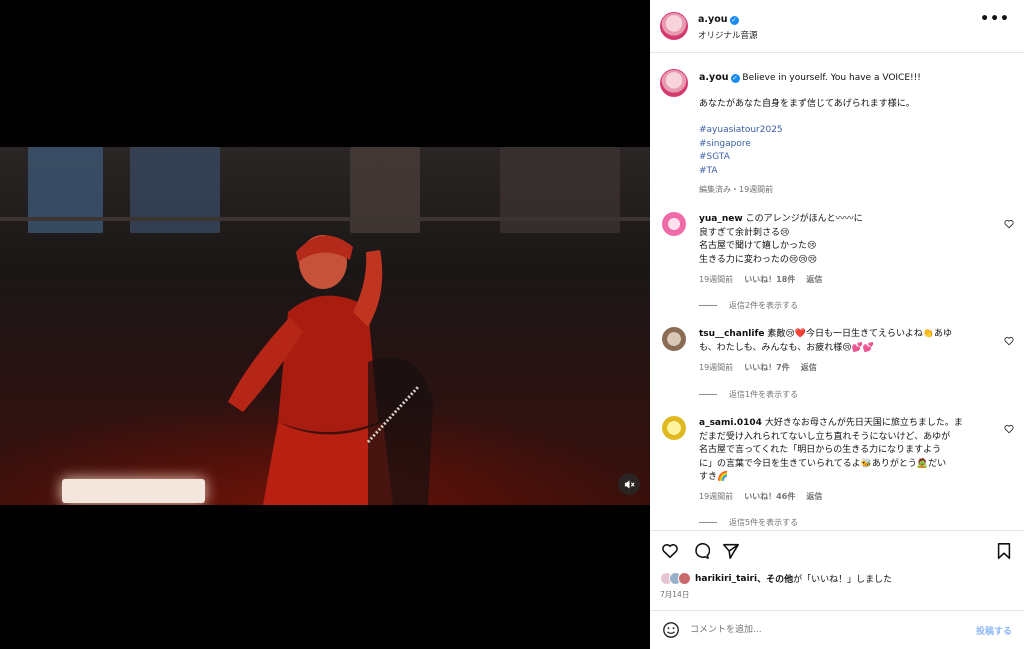  I want to click on caption-body: あなたがあなた自身をまず信じてあげられます様に。, so click(807, 104).